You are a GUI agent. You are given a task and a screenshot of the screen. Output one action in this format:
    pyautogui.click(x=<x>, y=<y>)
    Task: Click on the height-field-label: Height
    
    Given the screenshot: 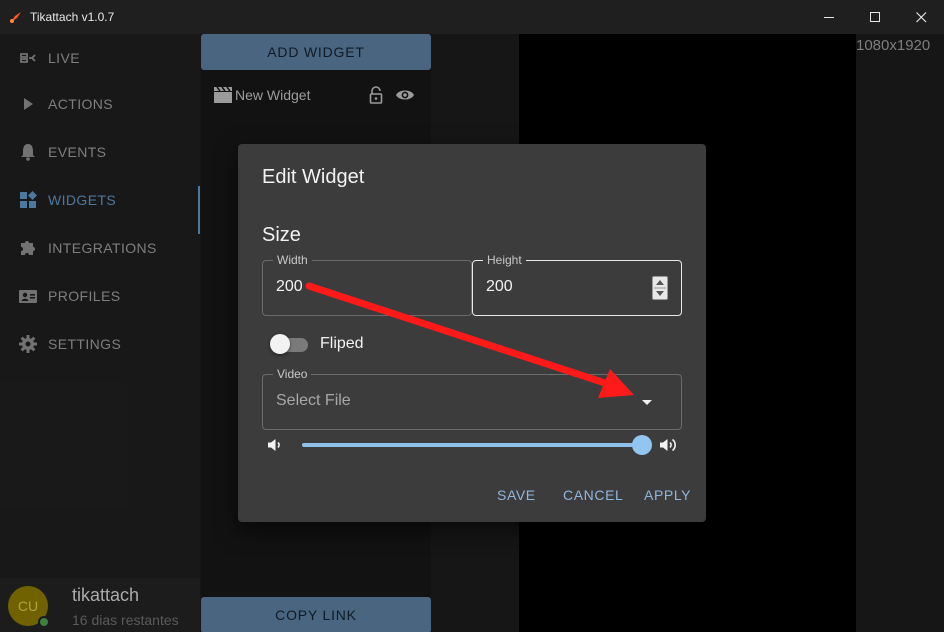 What is the action you would take?
    pyautogui.click(x=504, y=260)
    